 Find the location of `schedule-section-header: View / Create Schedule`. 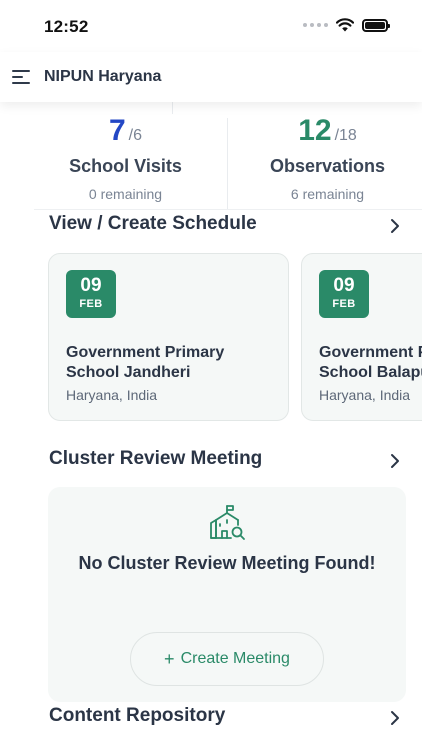

schedule-section-header: View / Create Schedule is located at coordinates (235, 227).